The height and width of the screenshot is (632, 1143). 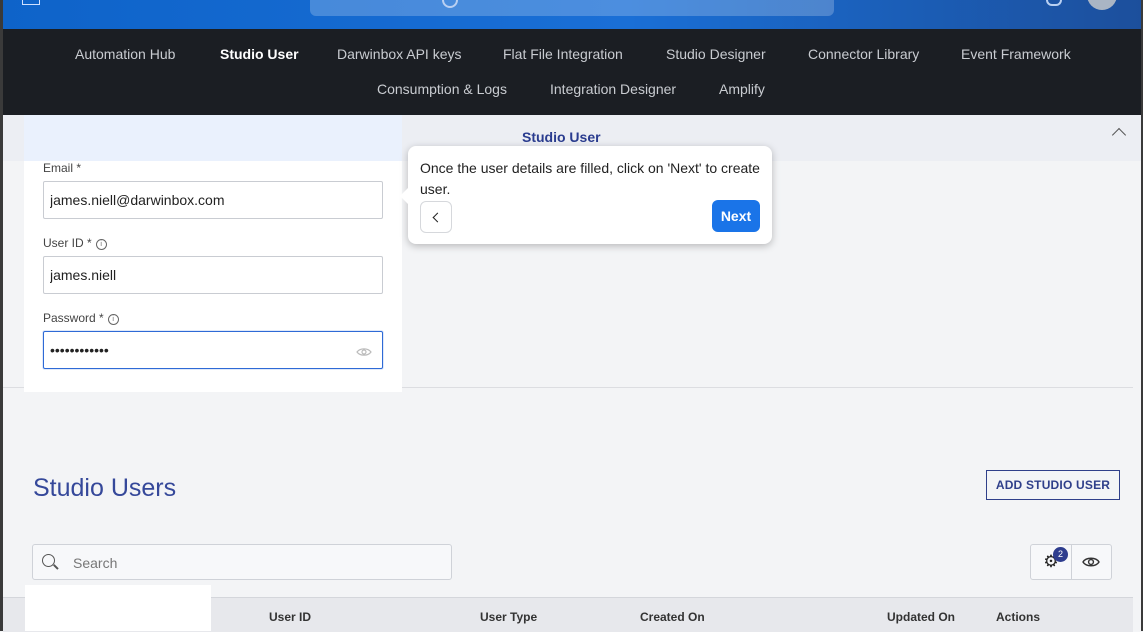 I want to click on nav-automation-hub: Automation Hub, so click(x=125, y=54).